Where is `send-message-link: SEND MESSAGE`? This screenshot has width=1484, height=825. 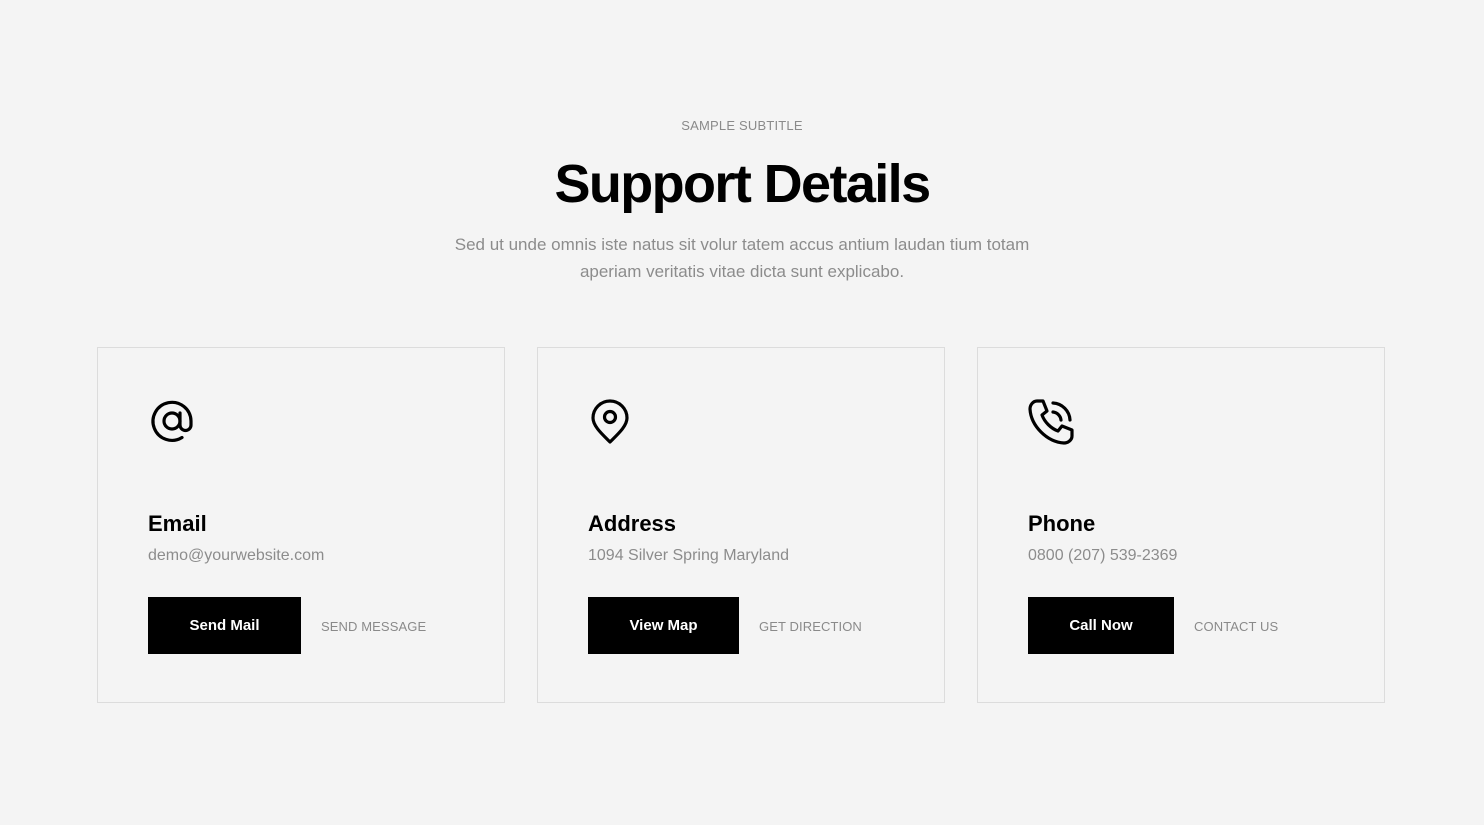
send-message-link: SEND MESSAGE is located at coordinates (373, 627).